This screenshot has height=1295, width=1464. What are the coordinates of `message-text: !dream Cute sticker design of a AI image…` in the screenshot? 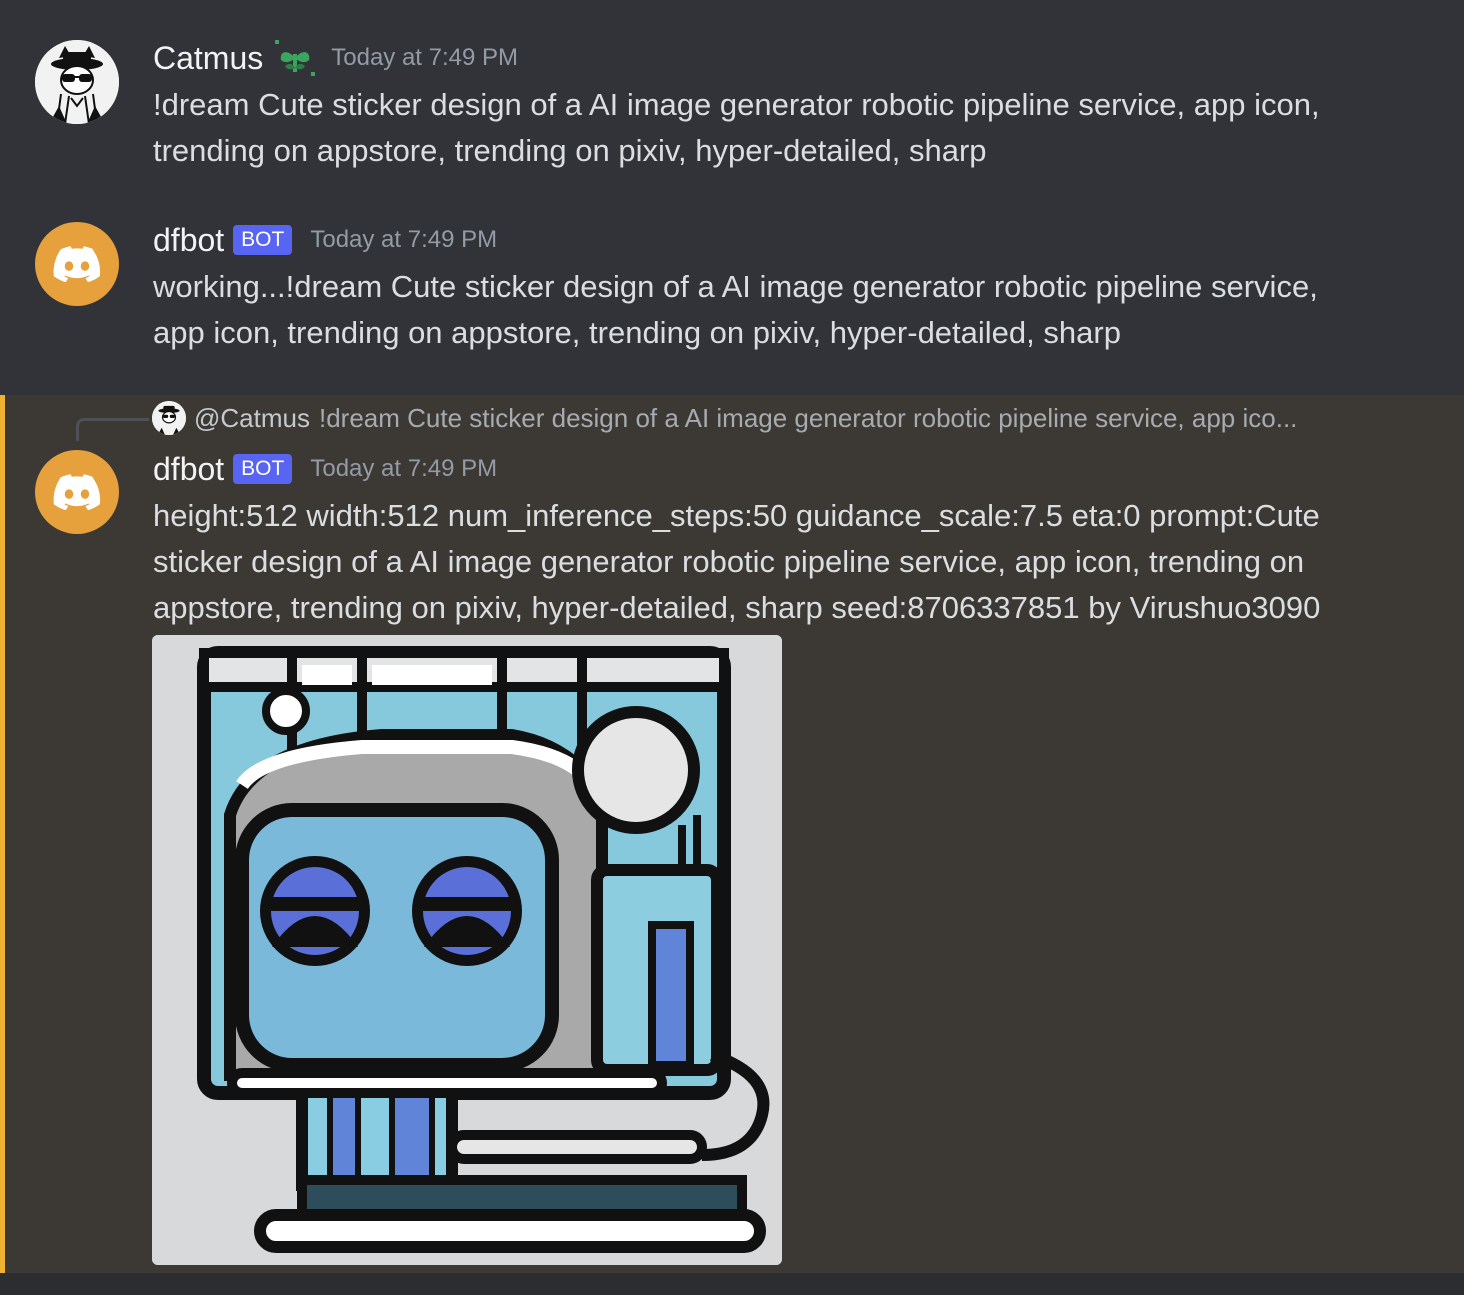 It's located at (736, 127).